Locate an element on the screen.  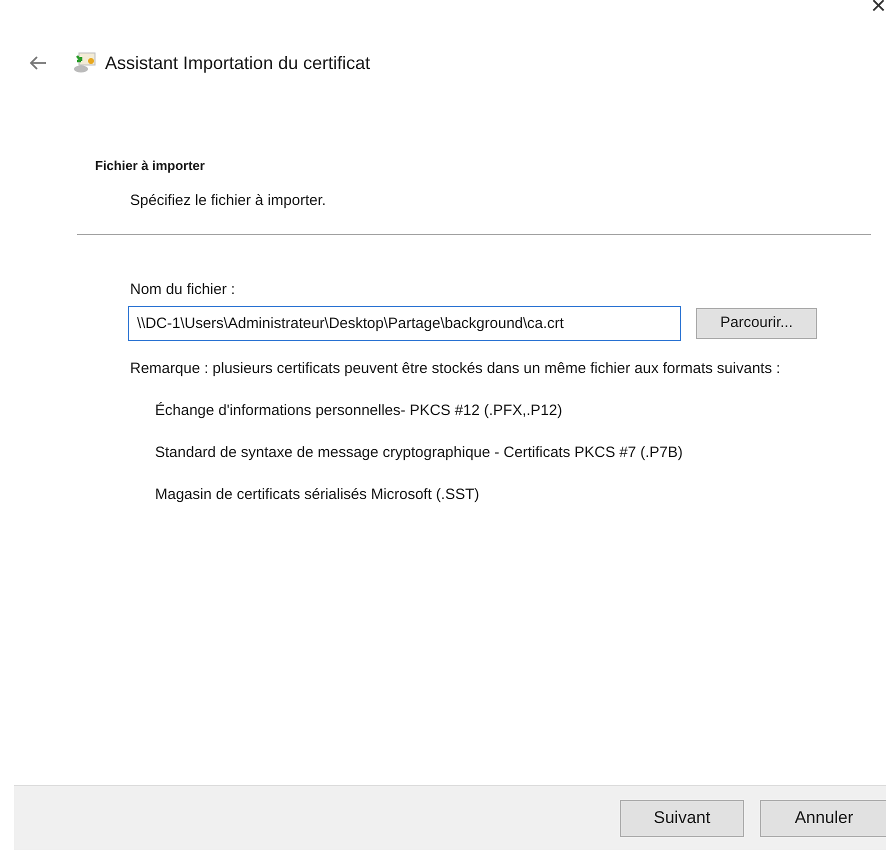
remark-text: Remarque : plusieurs certificats peuvent être stockés dans un même fichier aux formats suivants : is located at coordinates (456, 368).